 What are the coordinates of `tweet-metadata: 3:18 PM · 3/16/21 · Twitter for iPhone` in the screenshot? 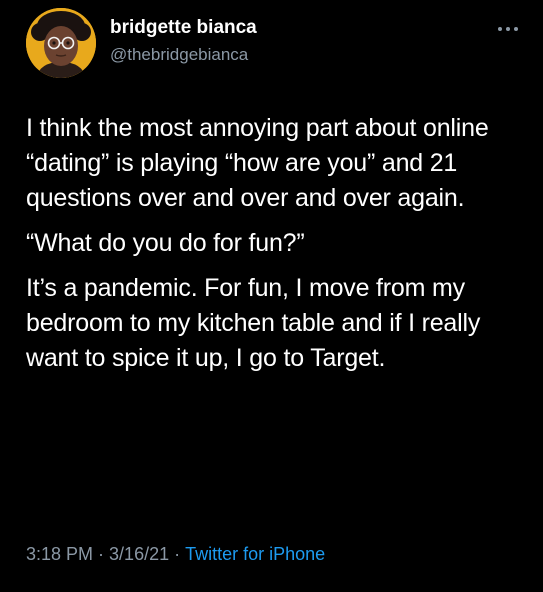 It's located at (175, 554).